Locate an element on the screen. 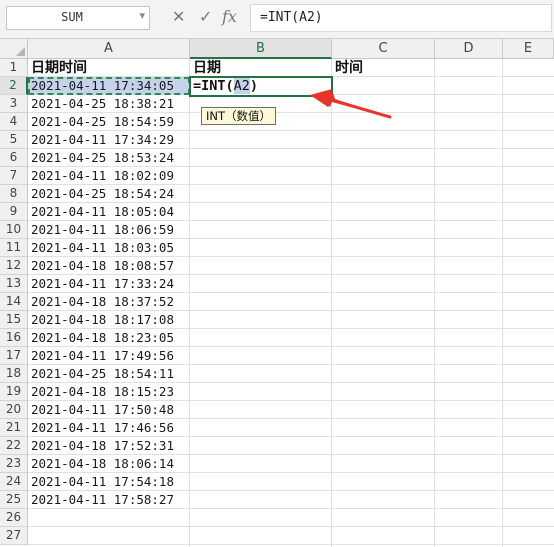 This screenshot has height=547, width=554. chevron-down-icon: ▾ is located at coordinates (142, 15).